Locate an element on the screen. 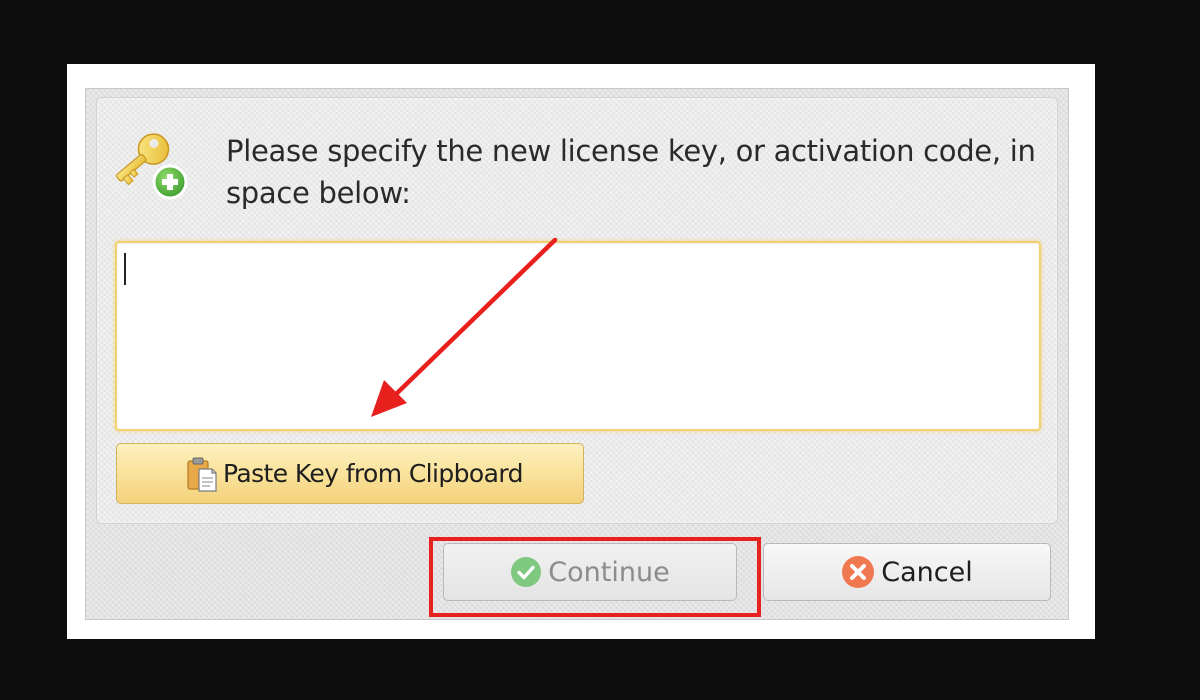 The height and width of the screenshot is (700, 1200). check-circle-icon is located at coordinates (526, 572).